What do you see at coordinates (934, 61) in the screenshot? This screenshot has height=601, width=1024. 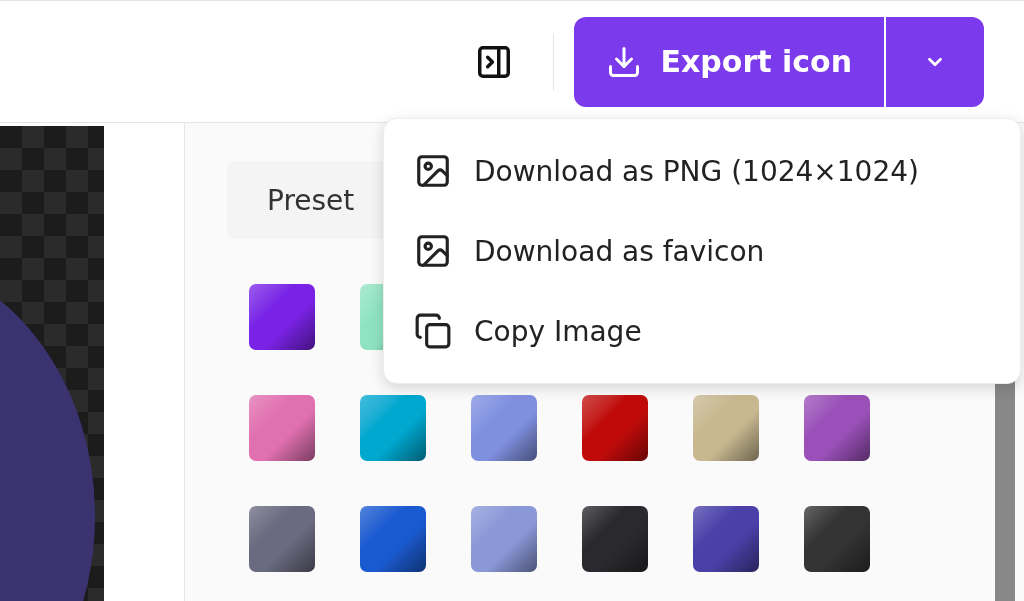 I see `dropdown-button` at bounding box center [934, 61].